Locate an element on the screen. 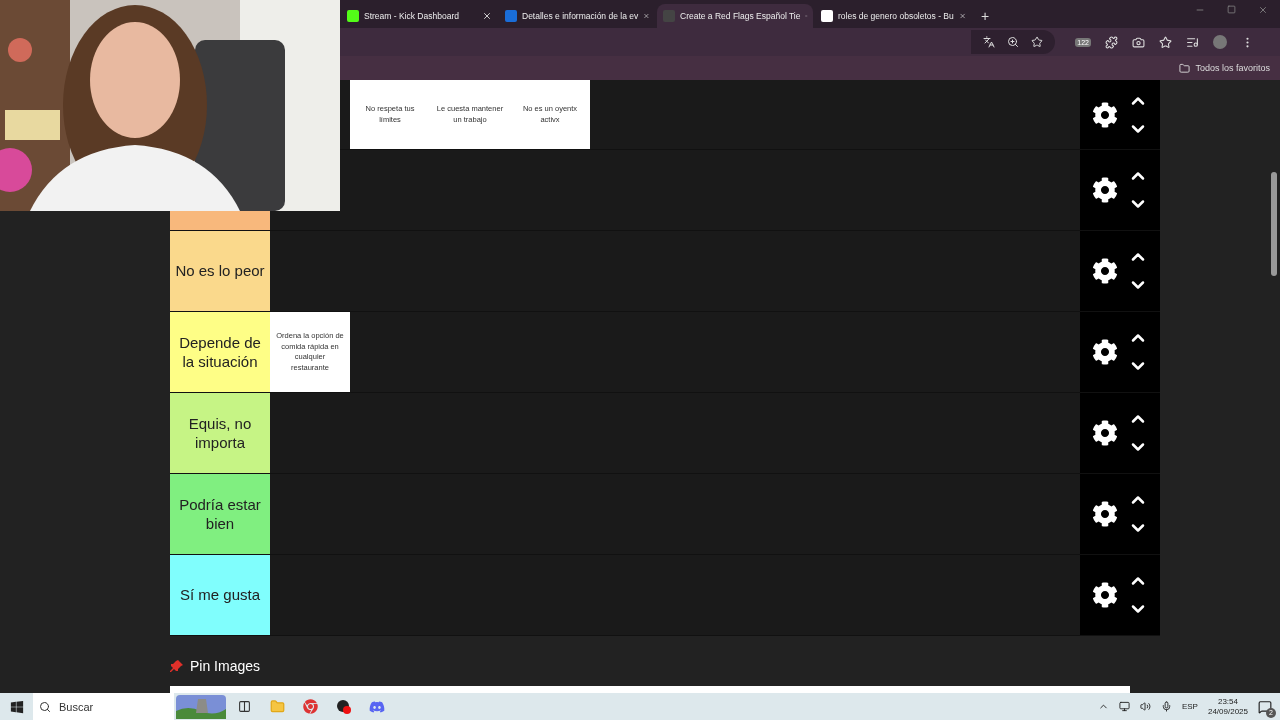 The width and height of the screenshot is (1280, 720). chrome-icon is located at coordinates (310, 706).